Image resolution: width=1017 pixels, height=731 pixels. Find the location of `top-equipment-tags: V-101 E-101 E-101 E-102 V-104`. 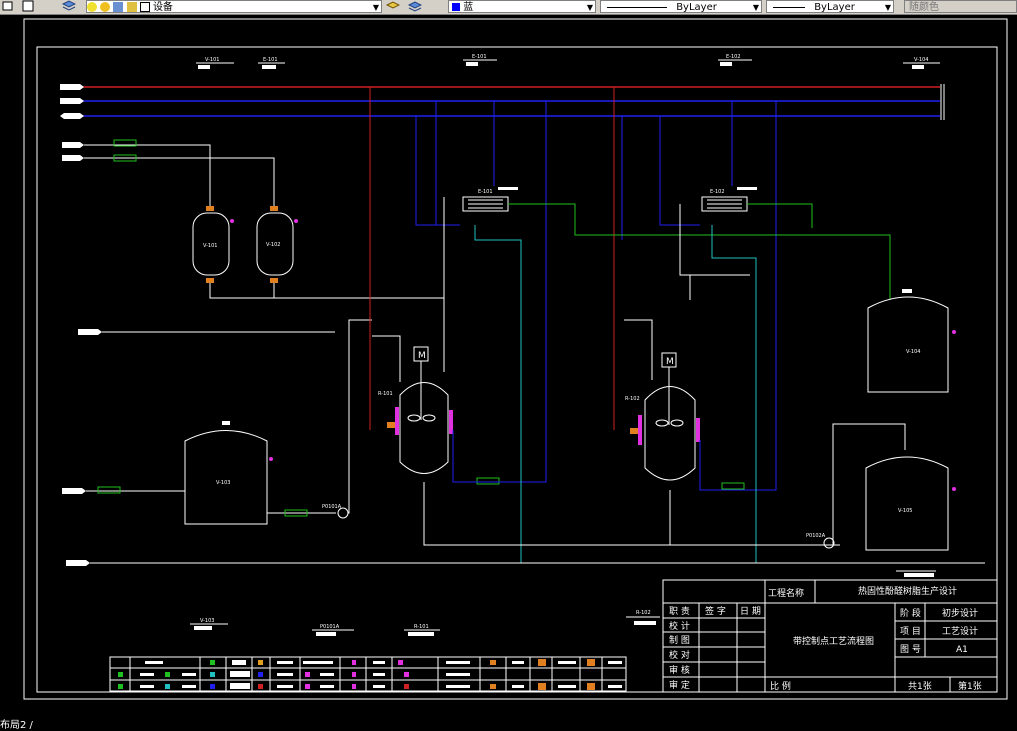

top-equipment-tags: V-101 E-101 E-101 E-102 V-104 is located at coordinates (568, 61).